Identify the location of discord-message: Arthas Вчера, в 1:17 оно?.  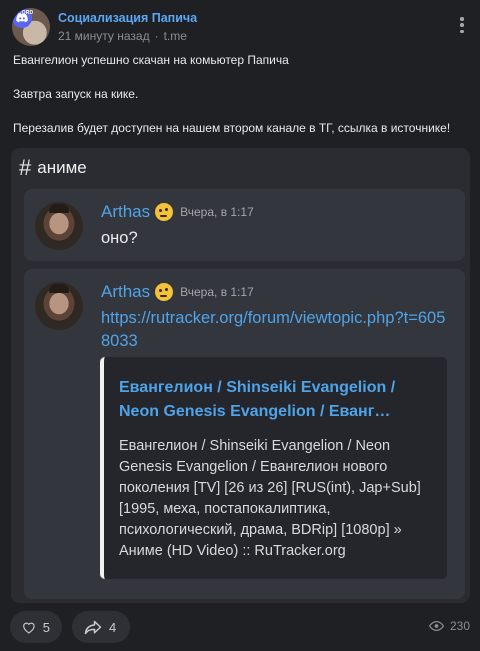
(244, 225).